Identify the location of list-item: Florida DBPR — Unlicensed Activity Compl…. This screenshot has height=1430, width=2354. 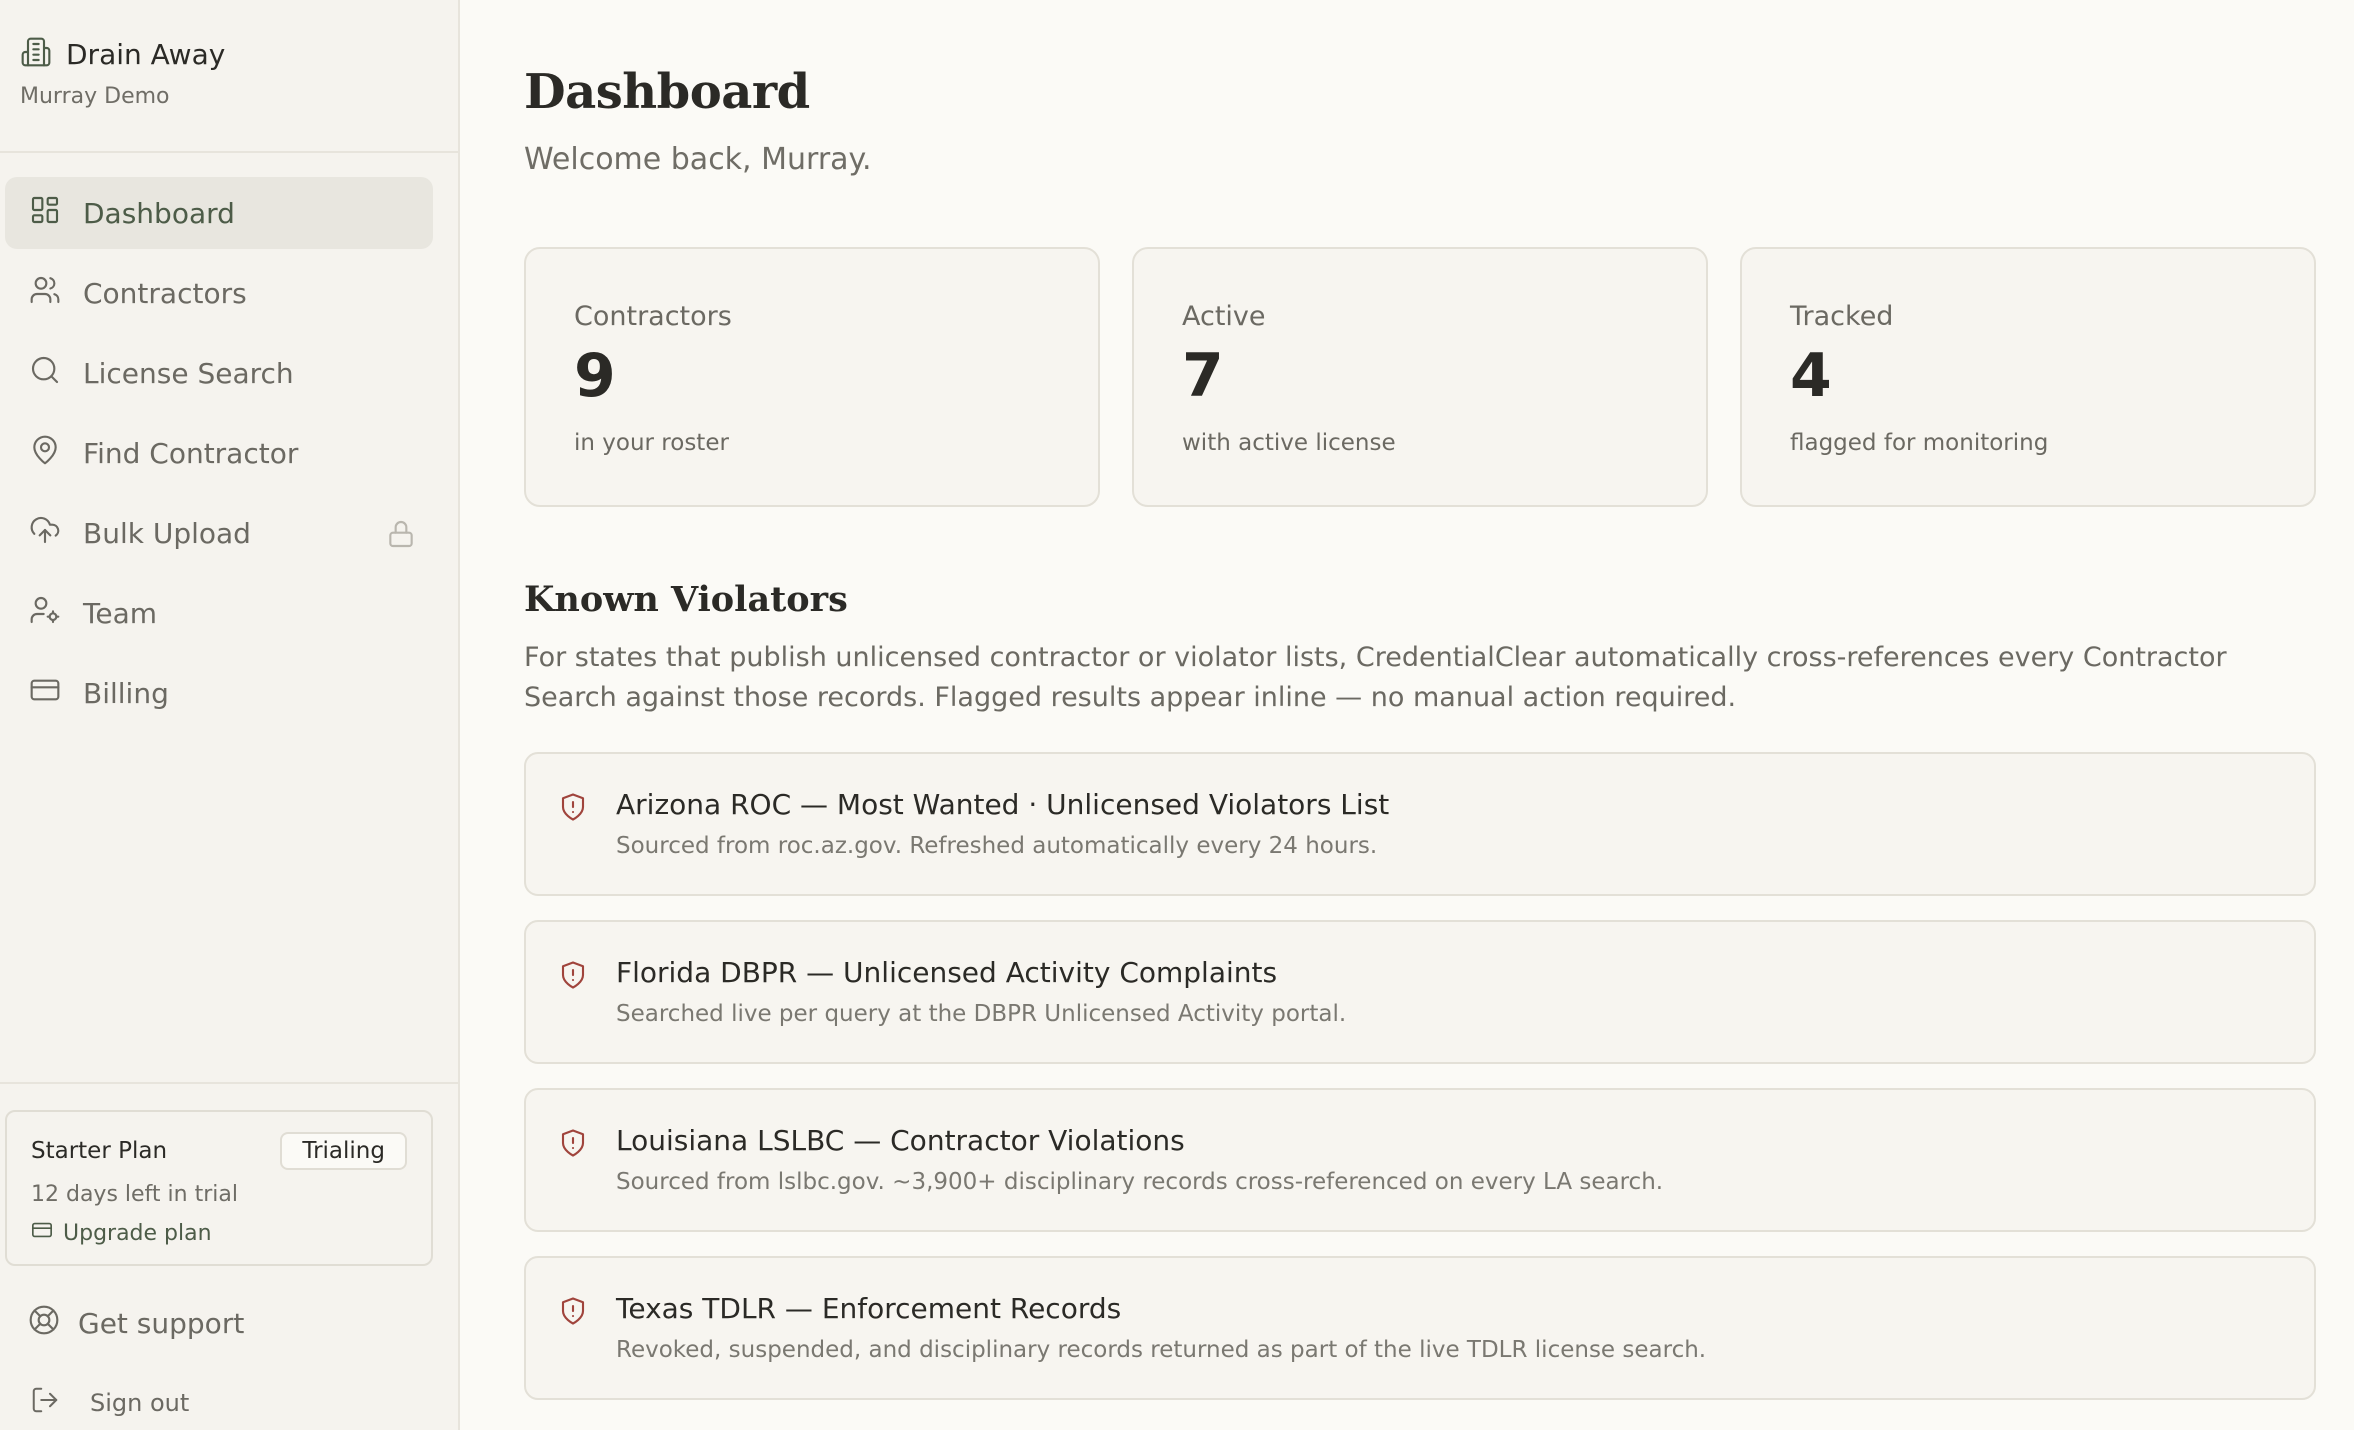
(1420, 992).